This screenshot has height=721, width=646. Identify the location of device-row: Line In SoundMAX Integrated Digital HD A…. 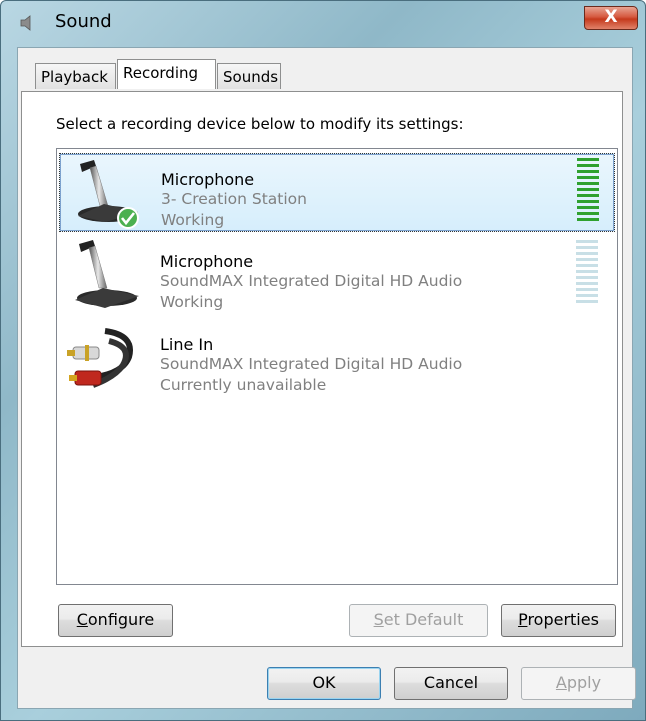
(337, 358).